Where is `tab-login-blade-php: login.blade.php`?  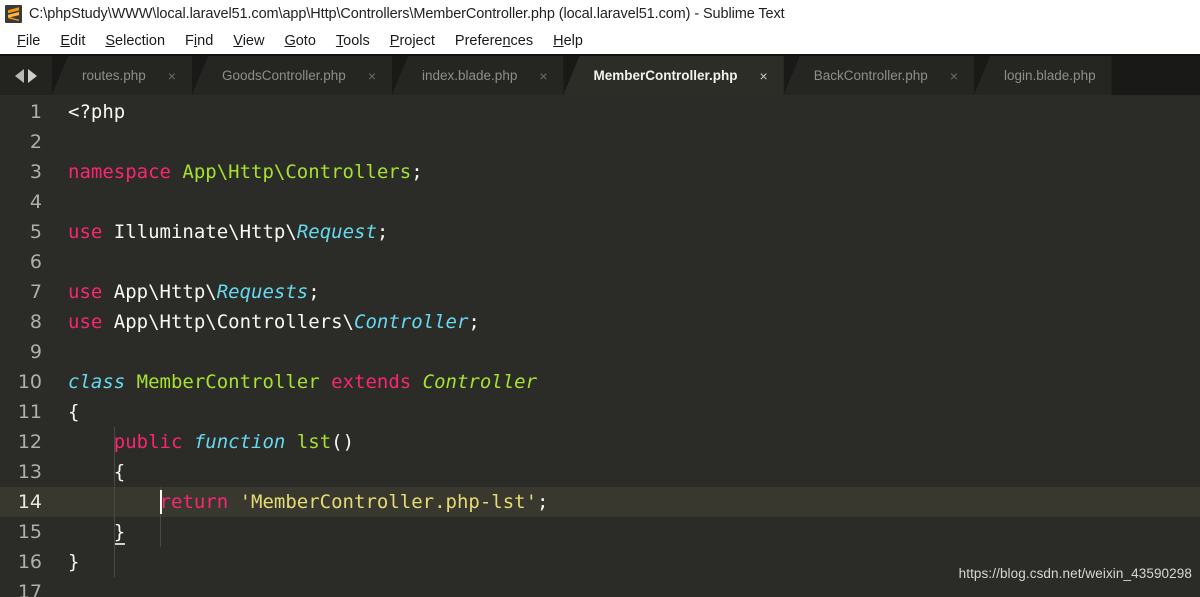 tab-login-blade-php: login.blade.php is located at coordinates (1043, 75).